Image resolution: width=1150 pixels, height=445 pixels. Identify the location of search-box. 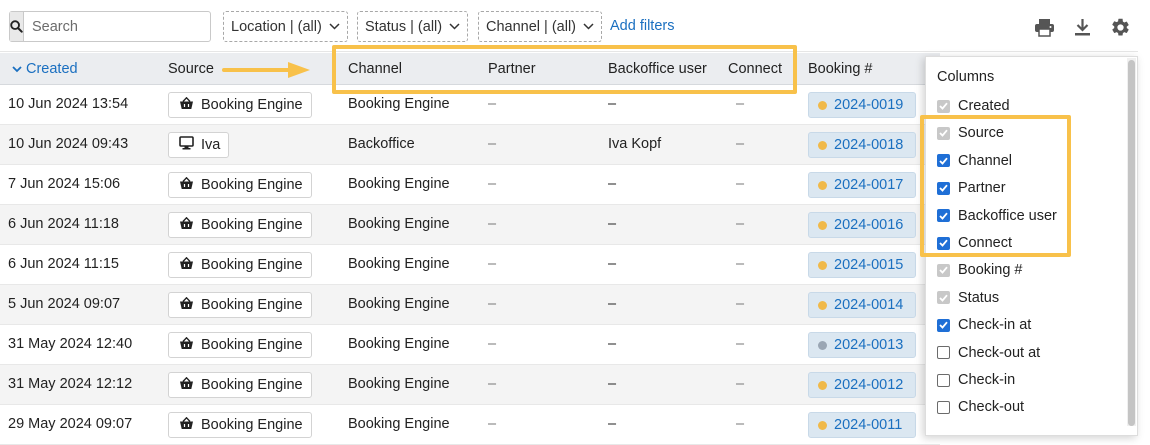
(118, 26).